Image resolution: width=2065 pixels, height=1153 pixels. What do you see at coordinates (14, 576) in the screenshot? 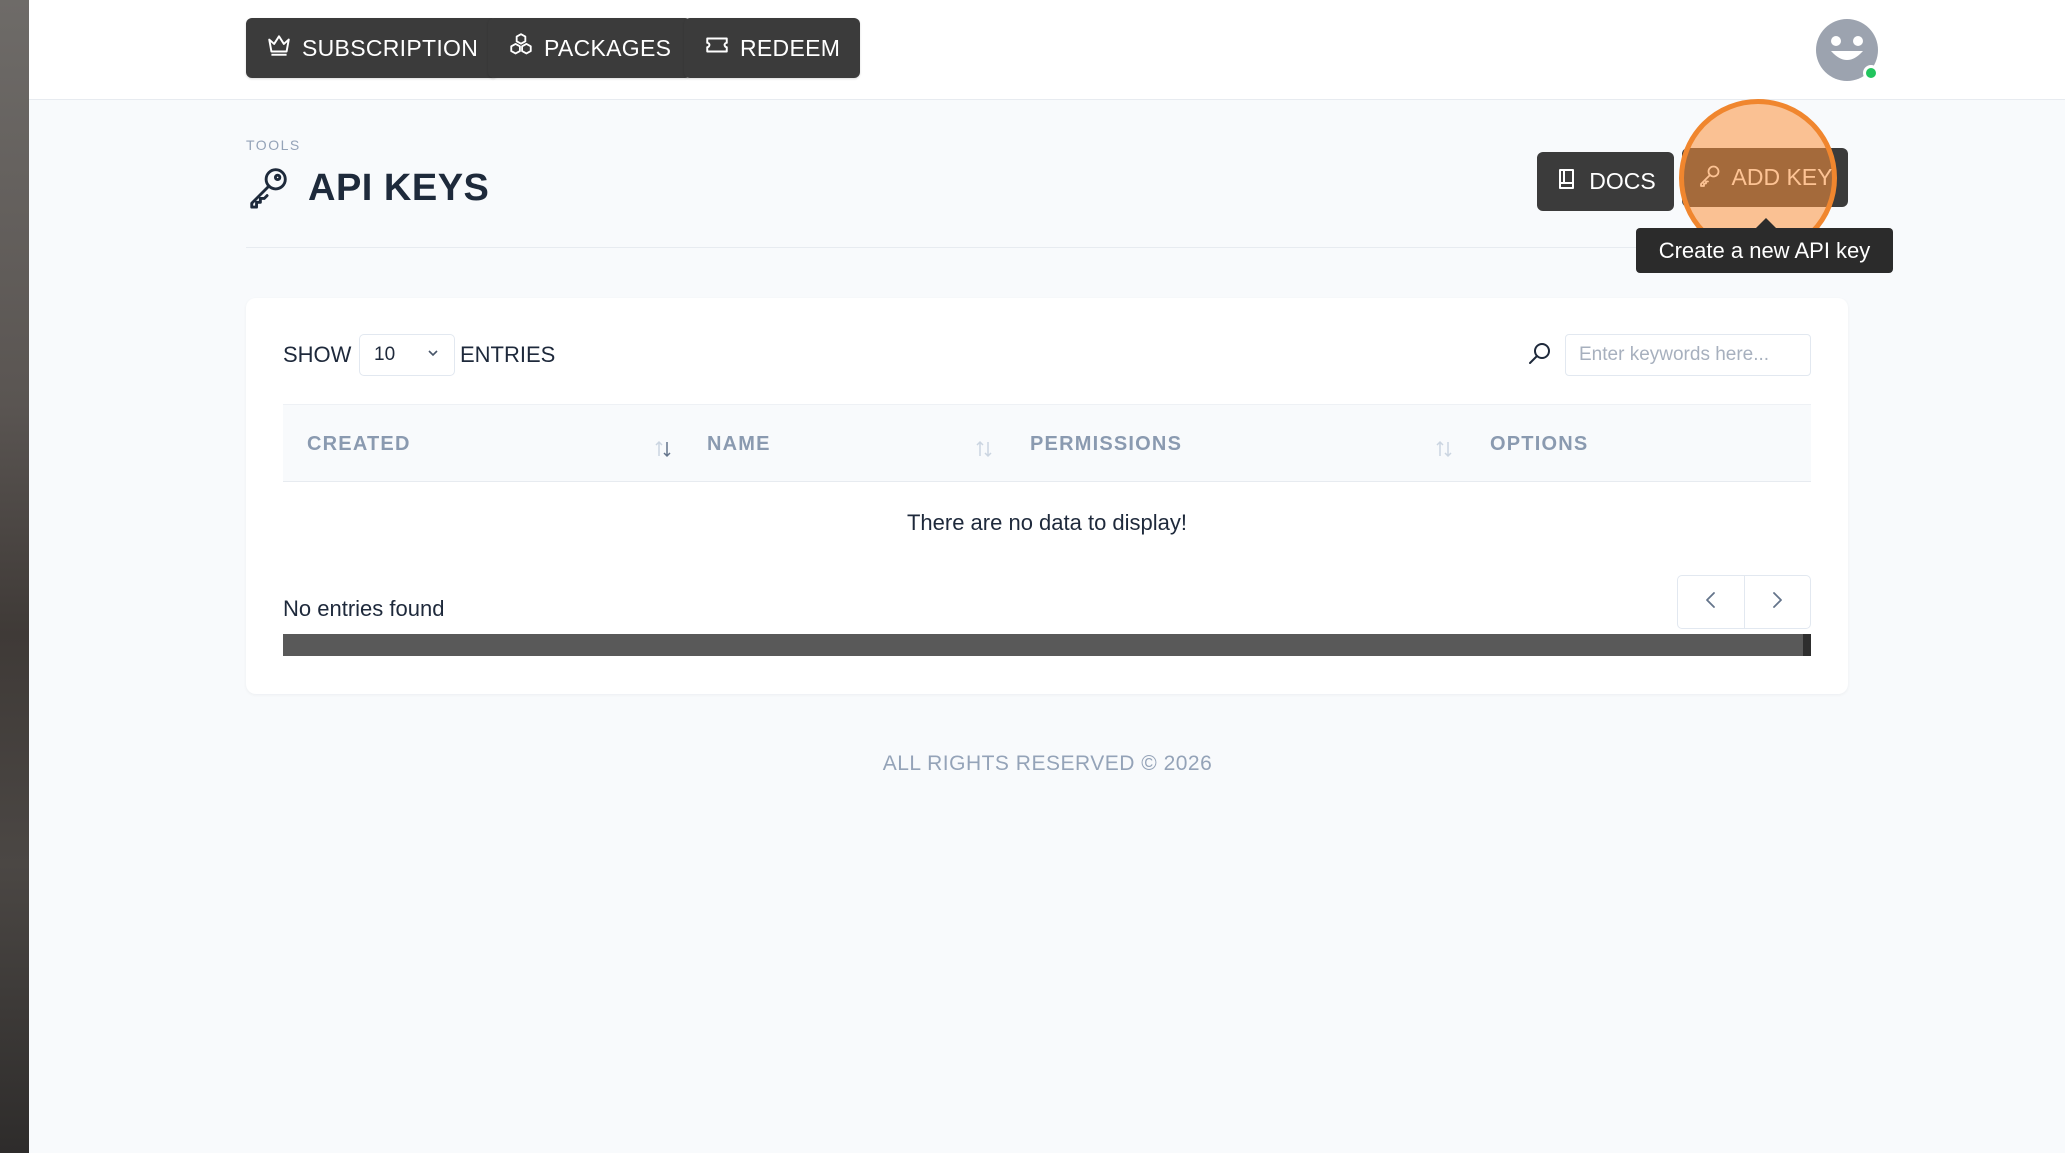
I see `background-window-edge` at bounding box center [14, 576].